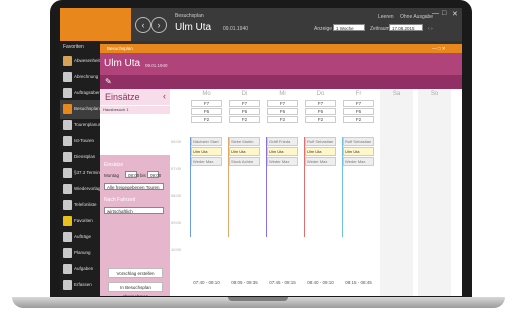 The height and width of the screenshot is (326, 517). Describe the element at coordinates (84, 268) in the screenshot. I see `sidebar-item-label: Aufgaben` at that location.